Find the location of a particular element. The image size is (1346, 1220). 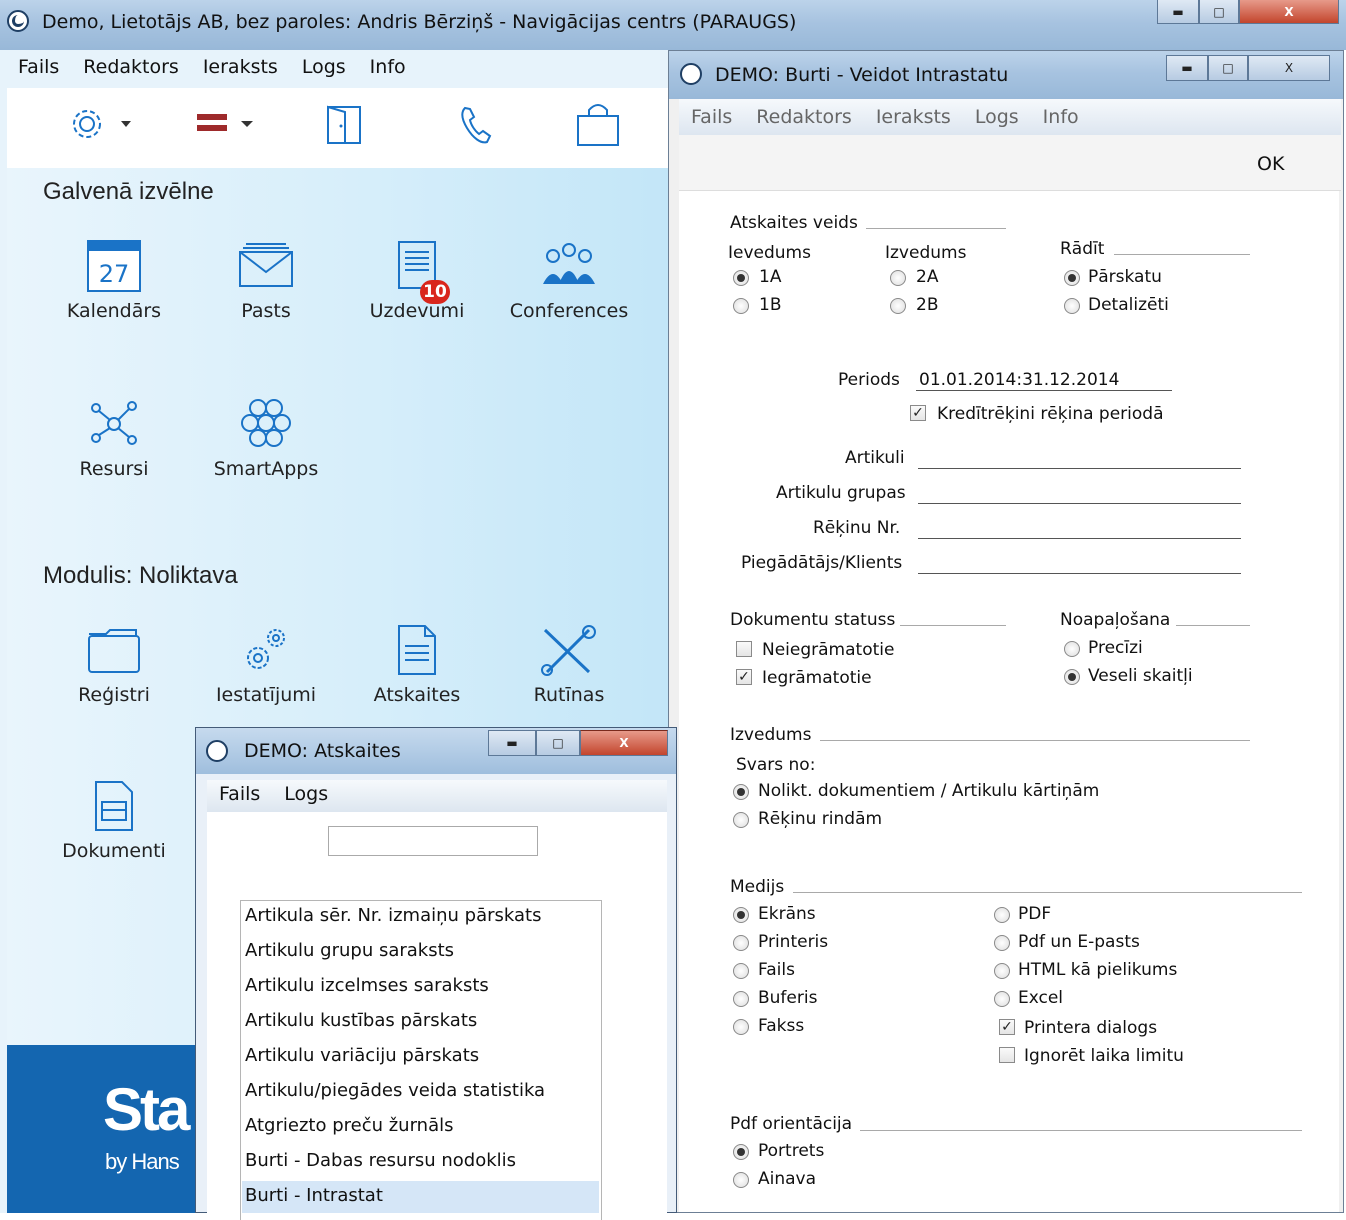

radio-portrait is located at coordinates (741, 1152).